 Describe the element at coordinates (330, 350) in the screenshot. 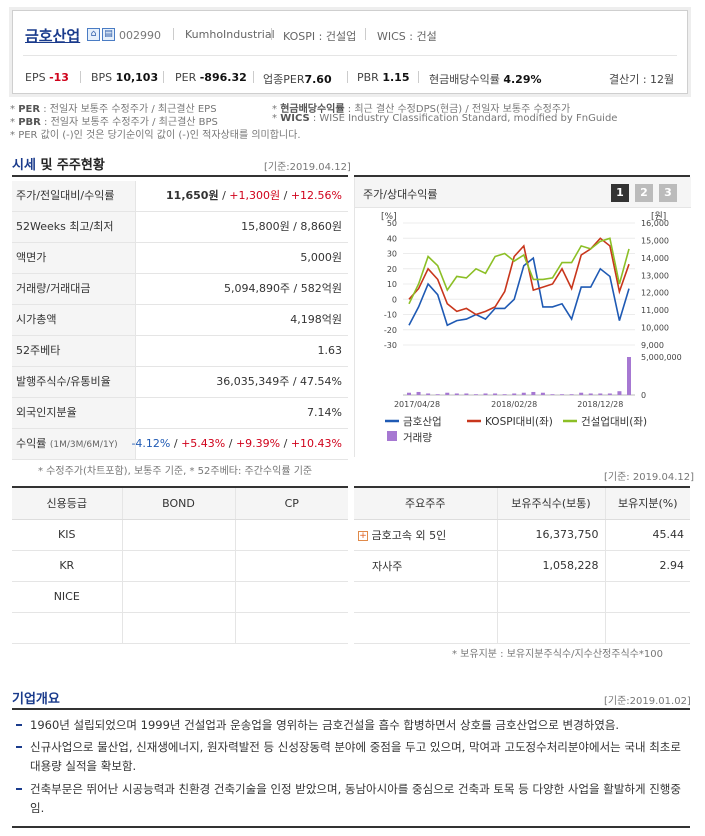

I see `row-value: 1.63` at that location.